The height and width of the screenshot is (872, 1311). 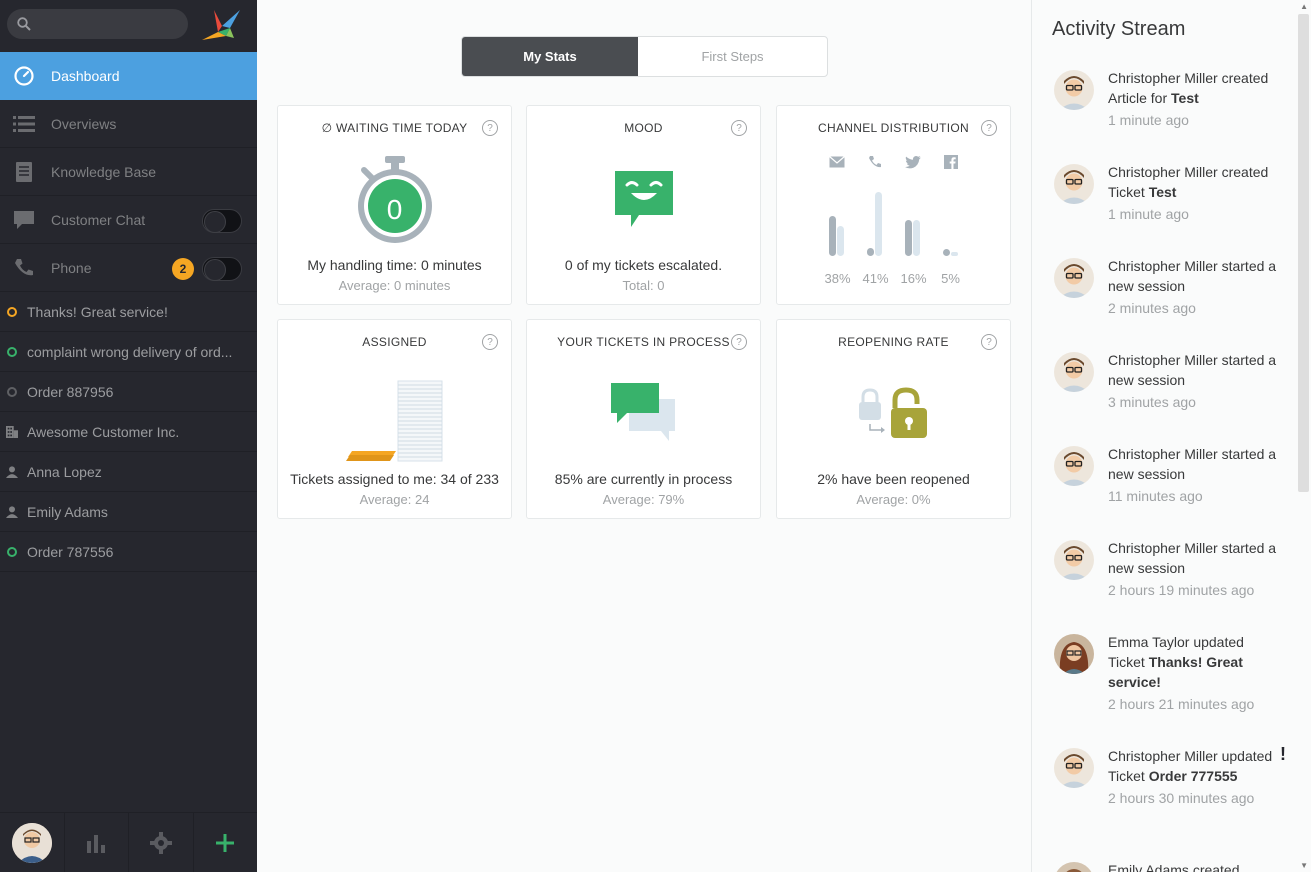 I want to click on assigned-text: Tickets assigned to me: 34 of 233, so click(x=394, y=479).